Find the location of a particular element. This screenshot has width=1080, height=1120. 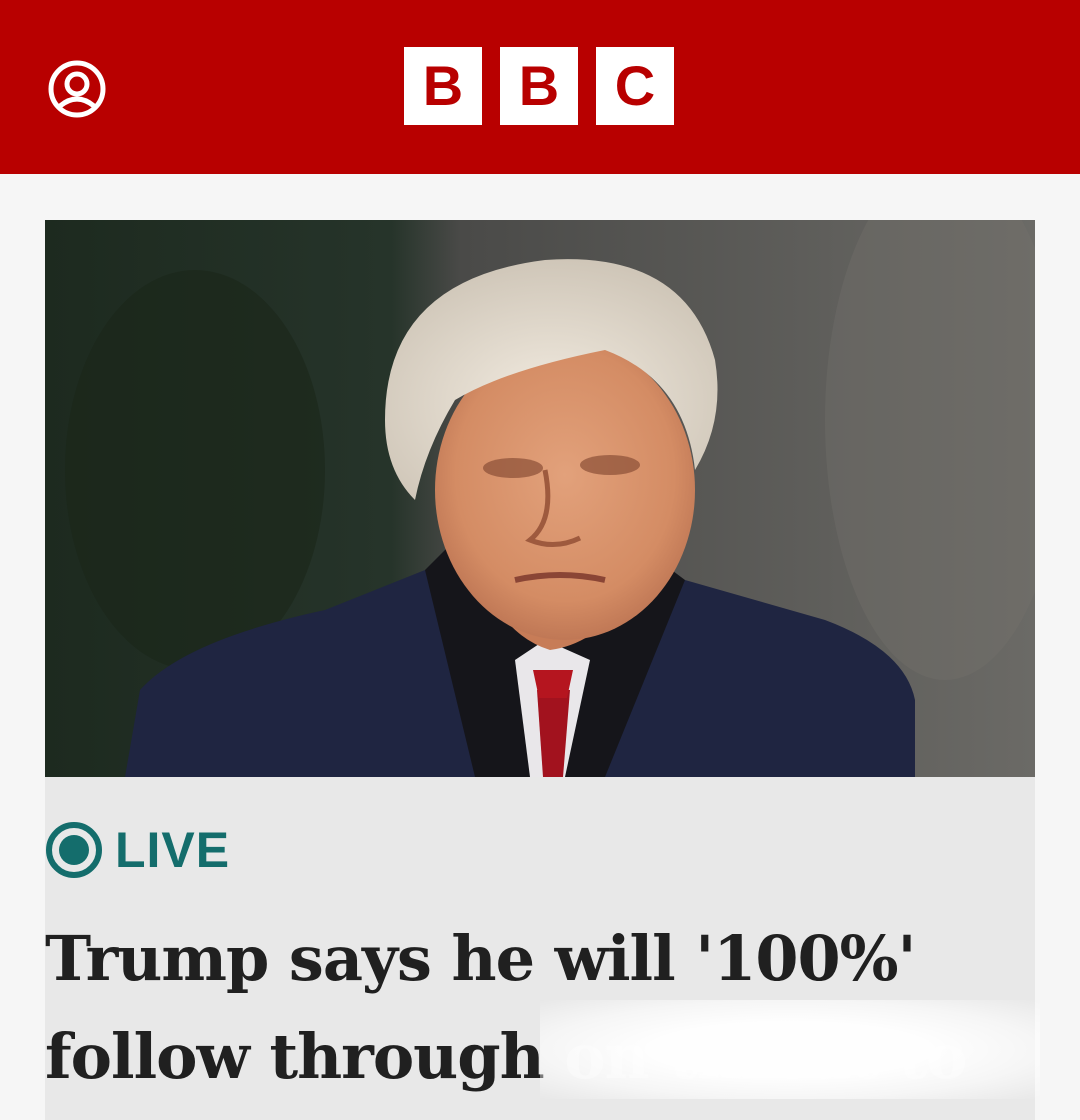

logo-letter-b2: B is located at coordinates (539, 86).